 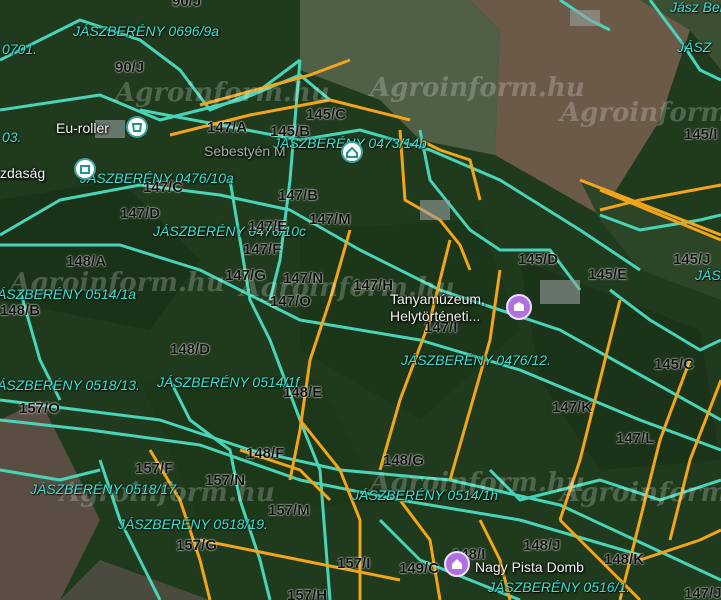 I want to click on parcel-id-label: JÁSZBER, so click(x=708, y=275).